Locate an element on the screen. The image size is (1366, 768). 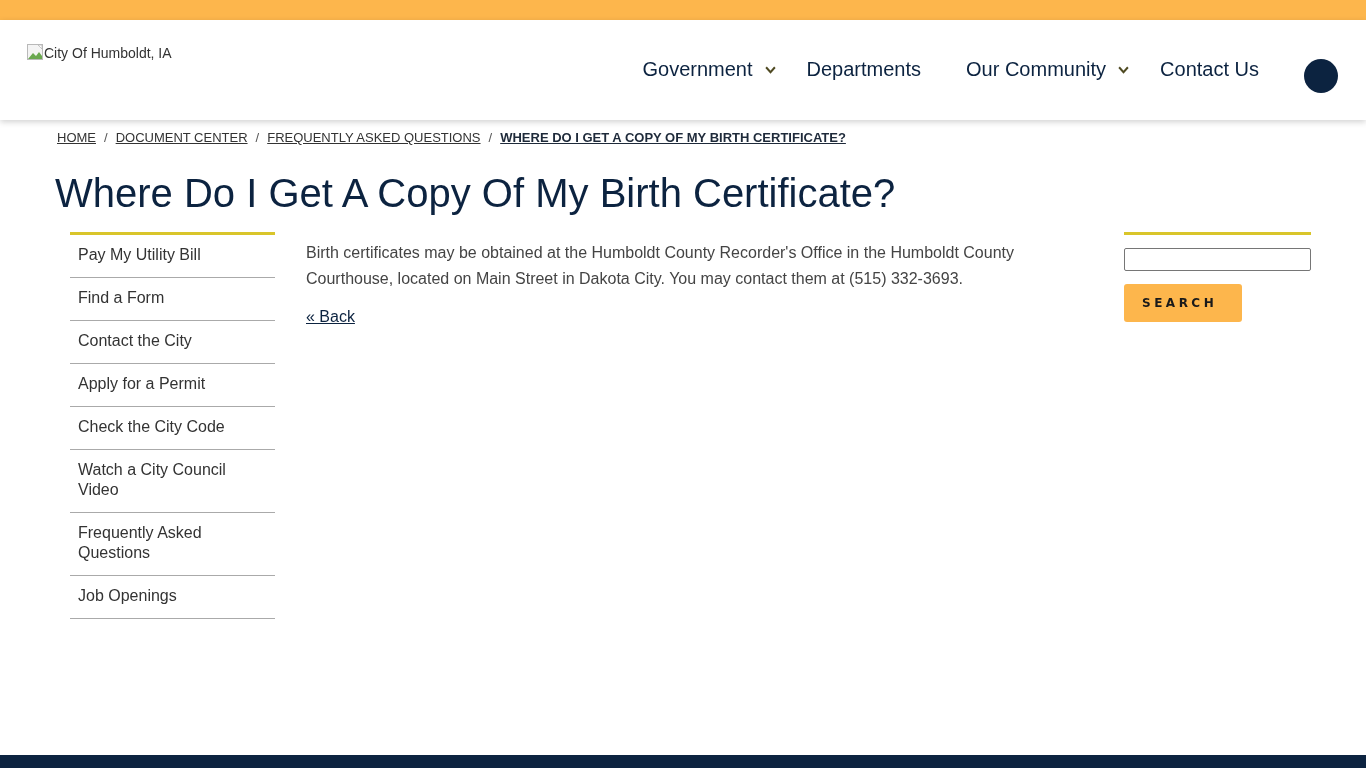
breadcrumb-link: DOCUMENT CENTER is located at coordinates (181, 138).